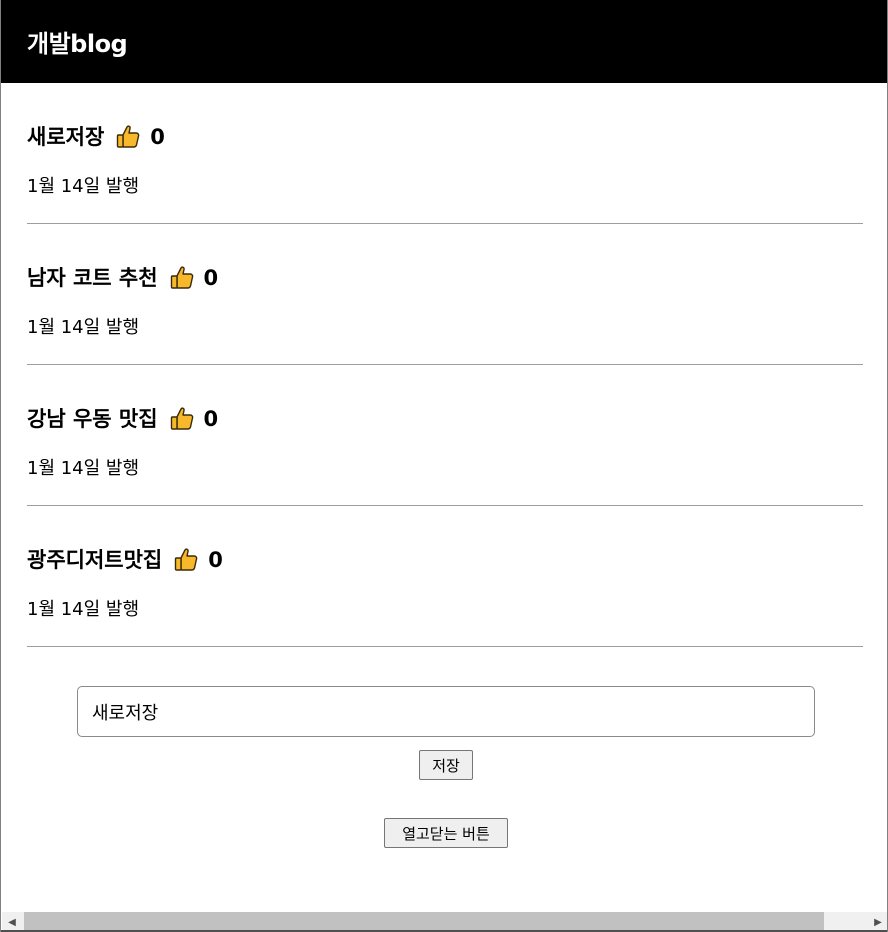 This screenshot has width=888, height=932. Describe the element at coordinates (94, 560) in the screenshot. I see `post-title: 광주디저트맛집` at that location.